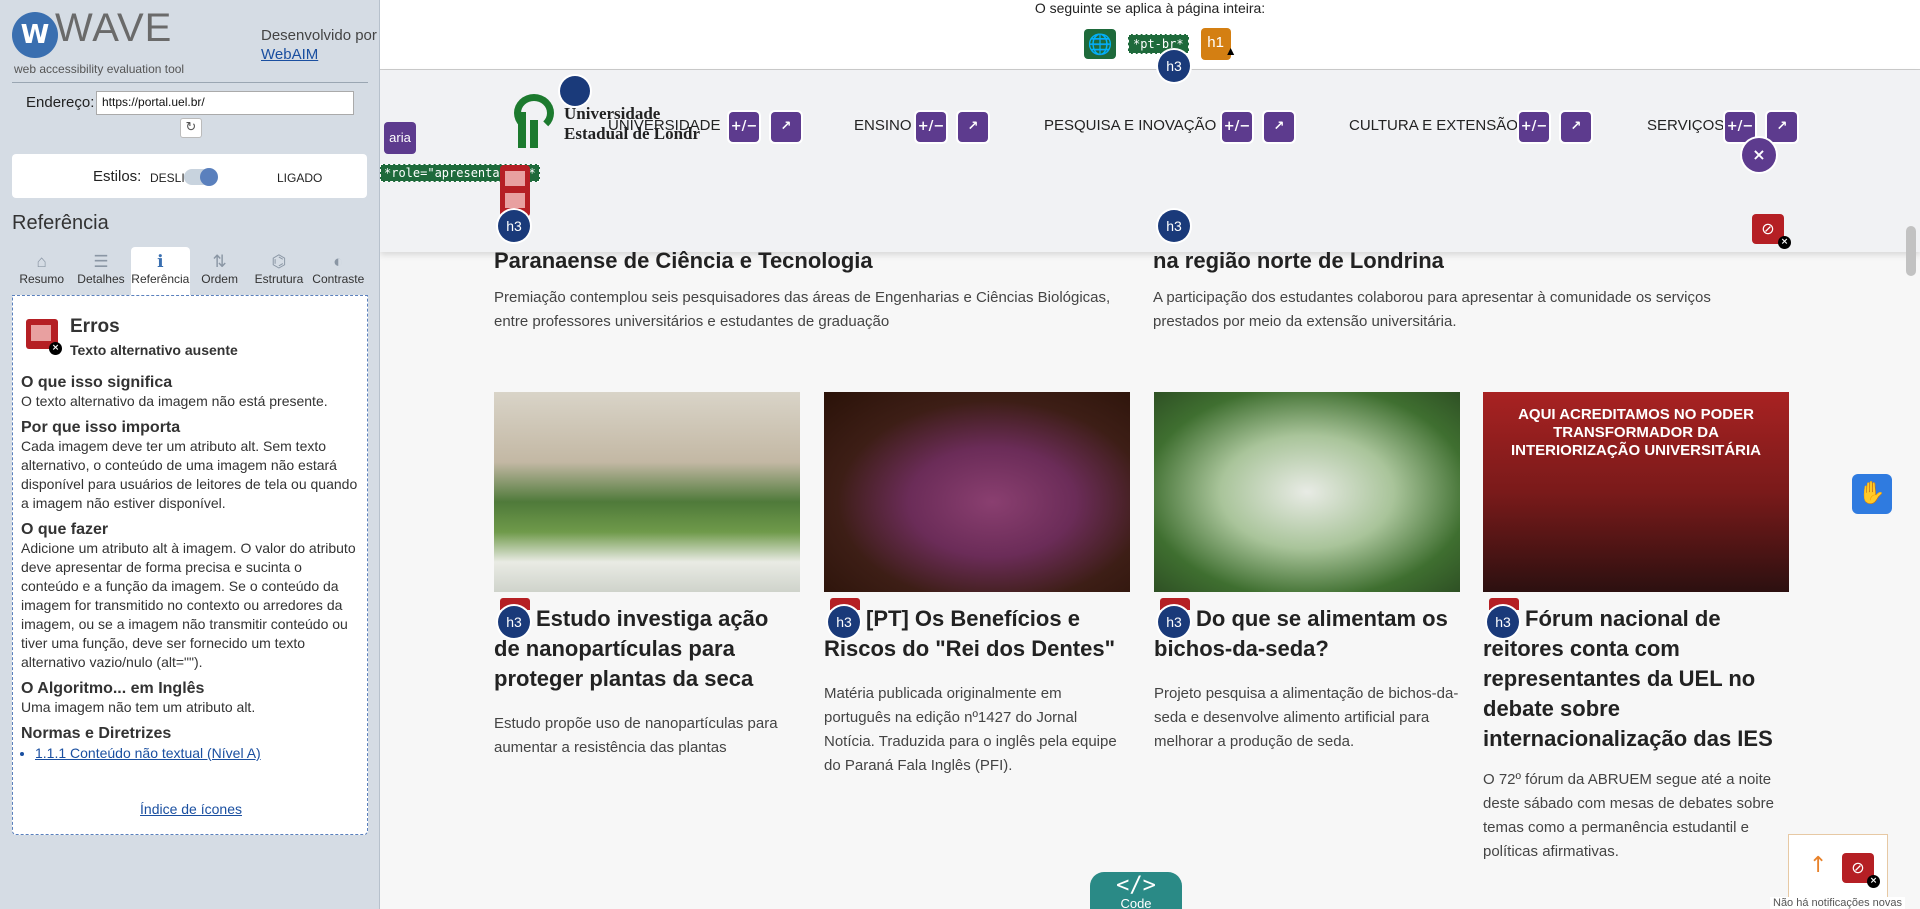 The height and width of the screenshot is (909, 1920). I want to click on nav-cultura: CULTURA E EXTENSÃO, so click(1433, 125).